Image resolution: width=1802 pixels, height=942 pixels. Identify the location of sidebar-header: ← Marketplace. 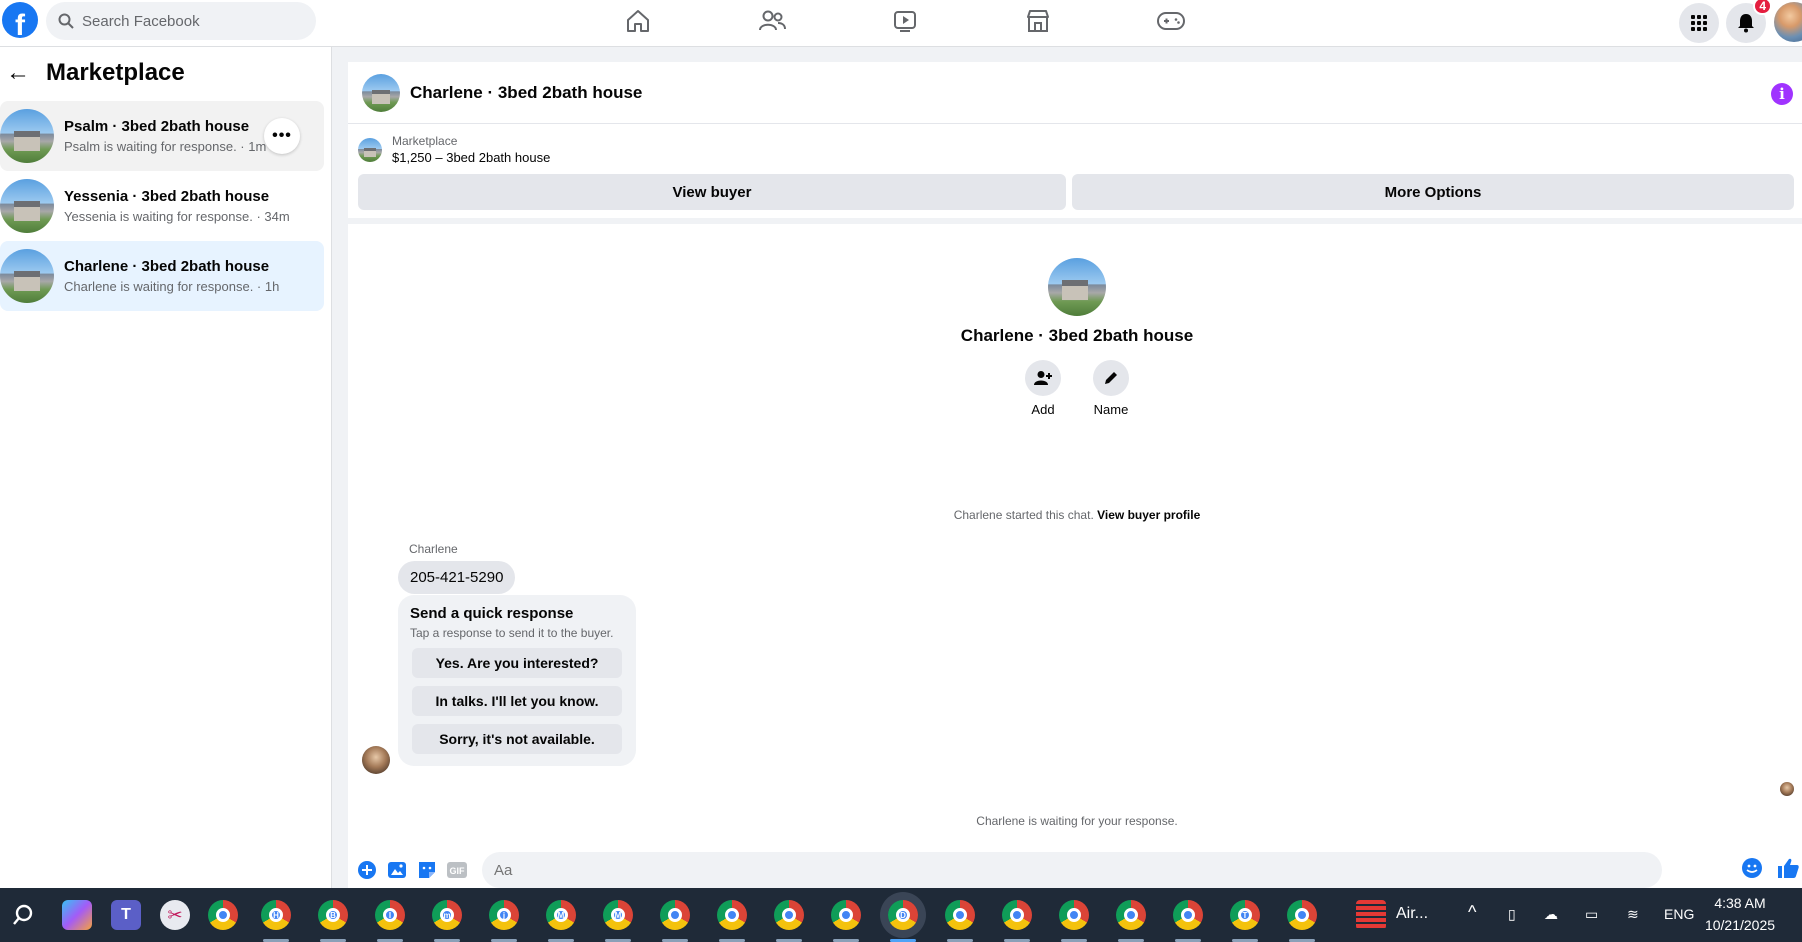
(95, 73).